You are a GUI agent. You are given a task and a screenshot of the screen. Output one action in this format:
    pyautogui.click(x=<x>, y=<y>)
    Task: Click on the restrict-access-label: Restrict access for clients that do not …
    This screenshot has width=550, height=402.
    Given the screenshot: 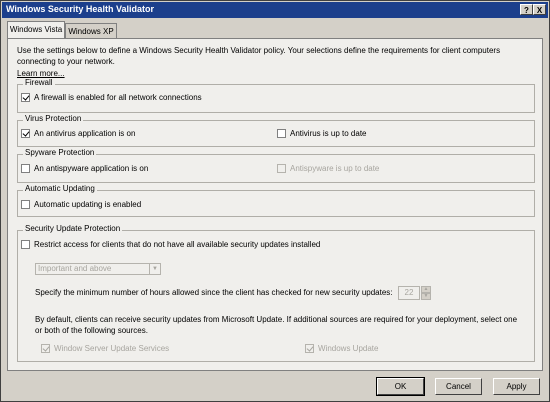 What is the action you would take?
    pyautogui.click(x=177, y=244)
    